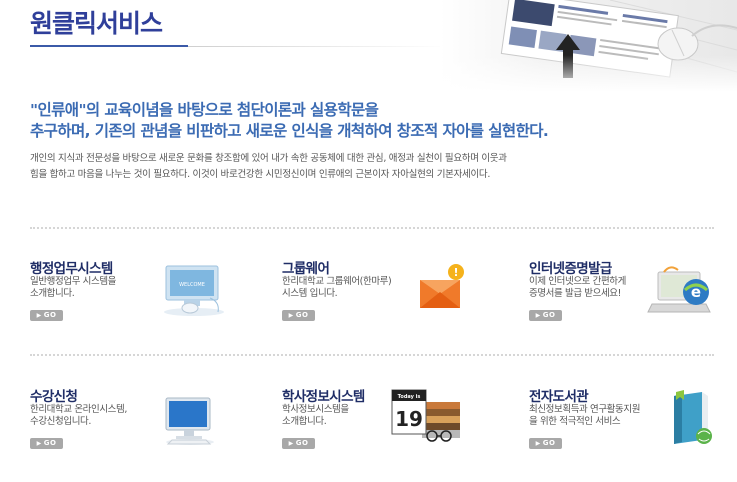 Image resolution: width=737 pixels, height=482 pixels. I want to click on desktop-monitor-icon, so click(189, 421).